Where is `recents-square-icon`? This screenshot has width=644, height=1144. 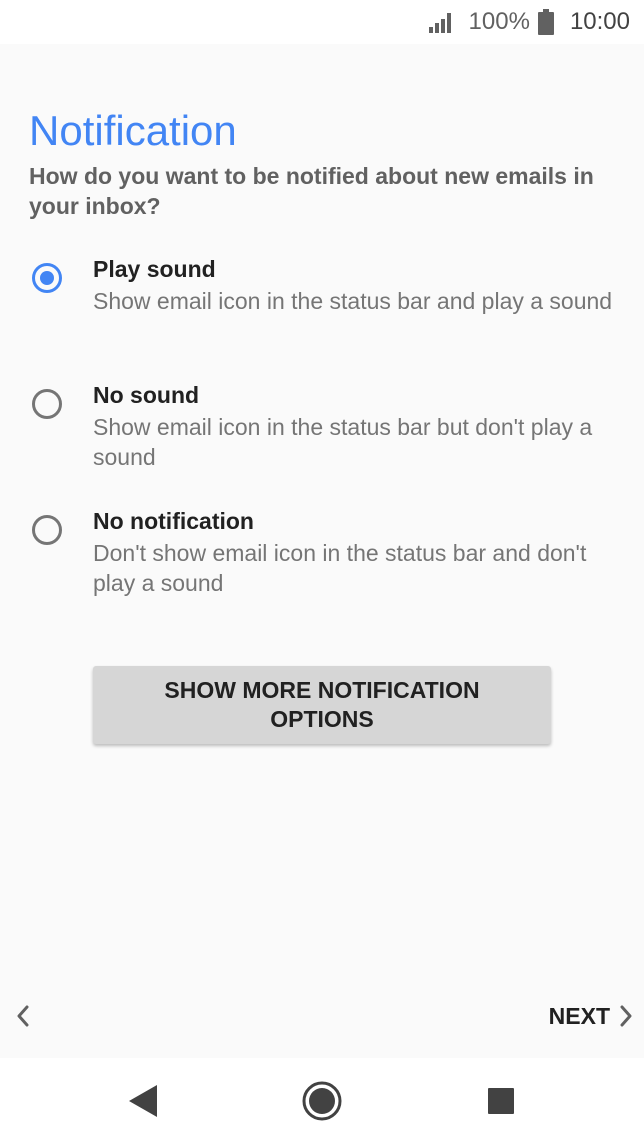
recents-square-icon is located at coordinates (501, 1101).